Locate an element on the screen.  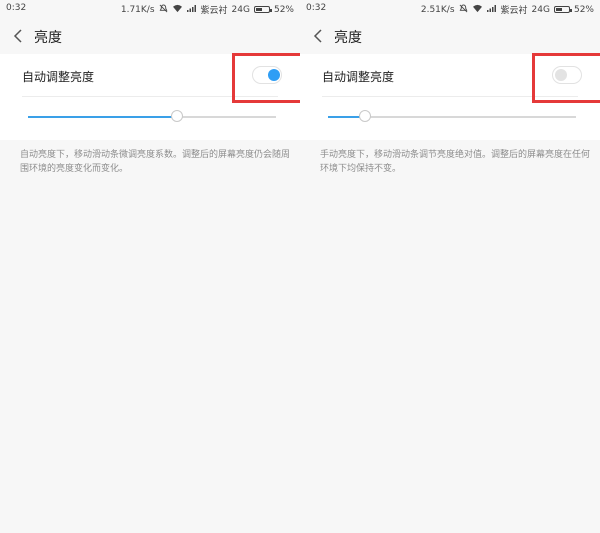
status-bar: 0:32 2.51K/s 紫云衬 24G 52% is located at coordinates (450, 9).